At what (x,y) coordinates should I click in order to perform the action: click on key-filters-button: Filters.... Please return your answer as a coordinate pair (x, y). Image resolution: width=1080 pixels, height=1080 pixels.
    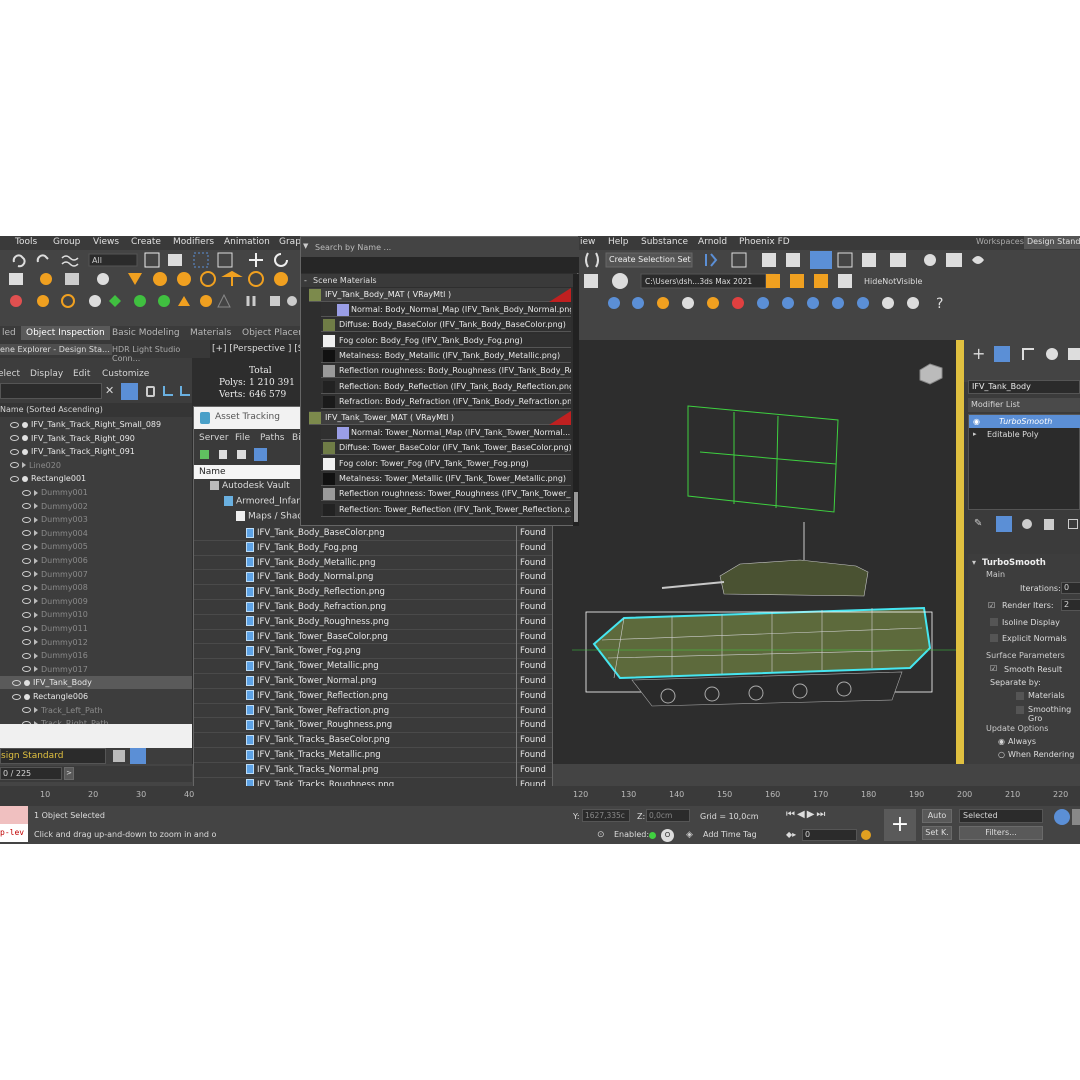
    Looking at the image, I should click on (1001, 833).